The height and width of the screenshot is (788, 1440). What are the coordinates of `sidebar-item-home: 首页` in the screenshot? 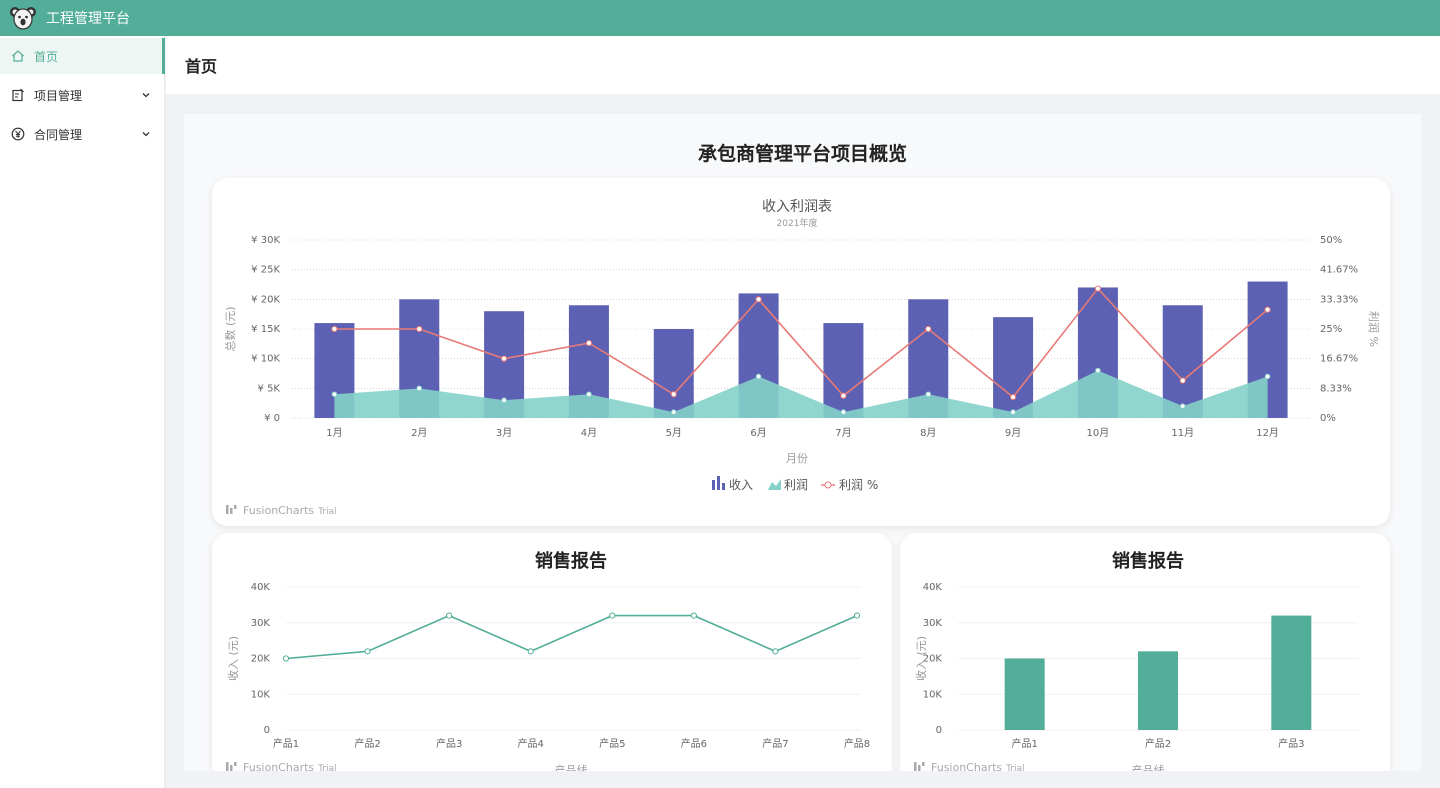 It's located at (82, 56).